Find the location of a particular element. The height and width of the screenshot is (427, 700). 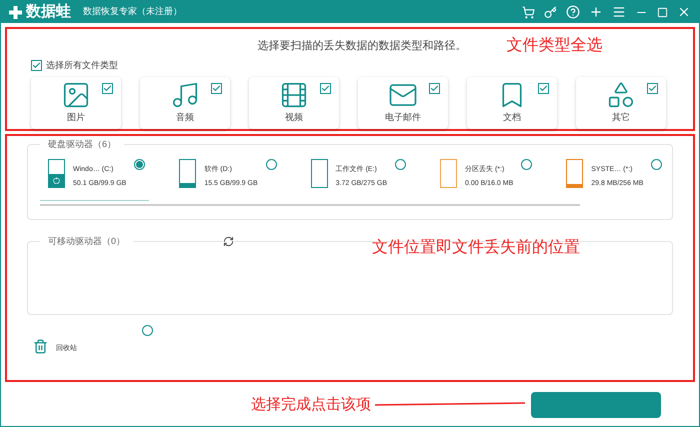

refresh-icon is located at coordinates (228, 242).